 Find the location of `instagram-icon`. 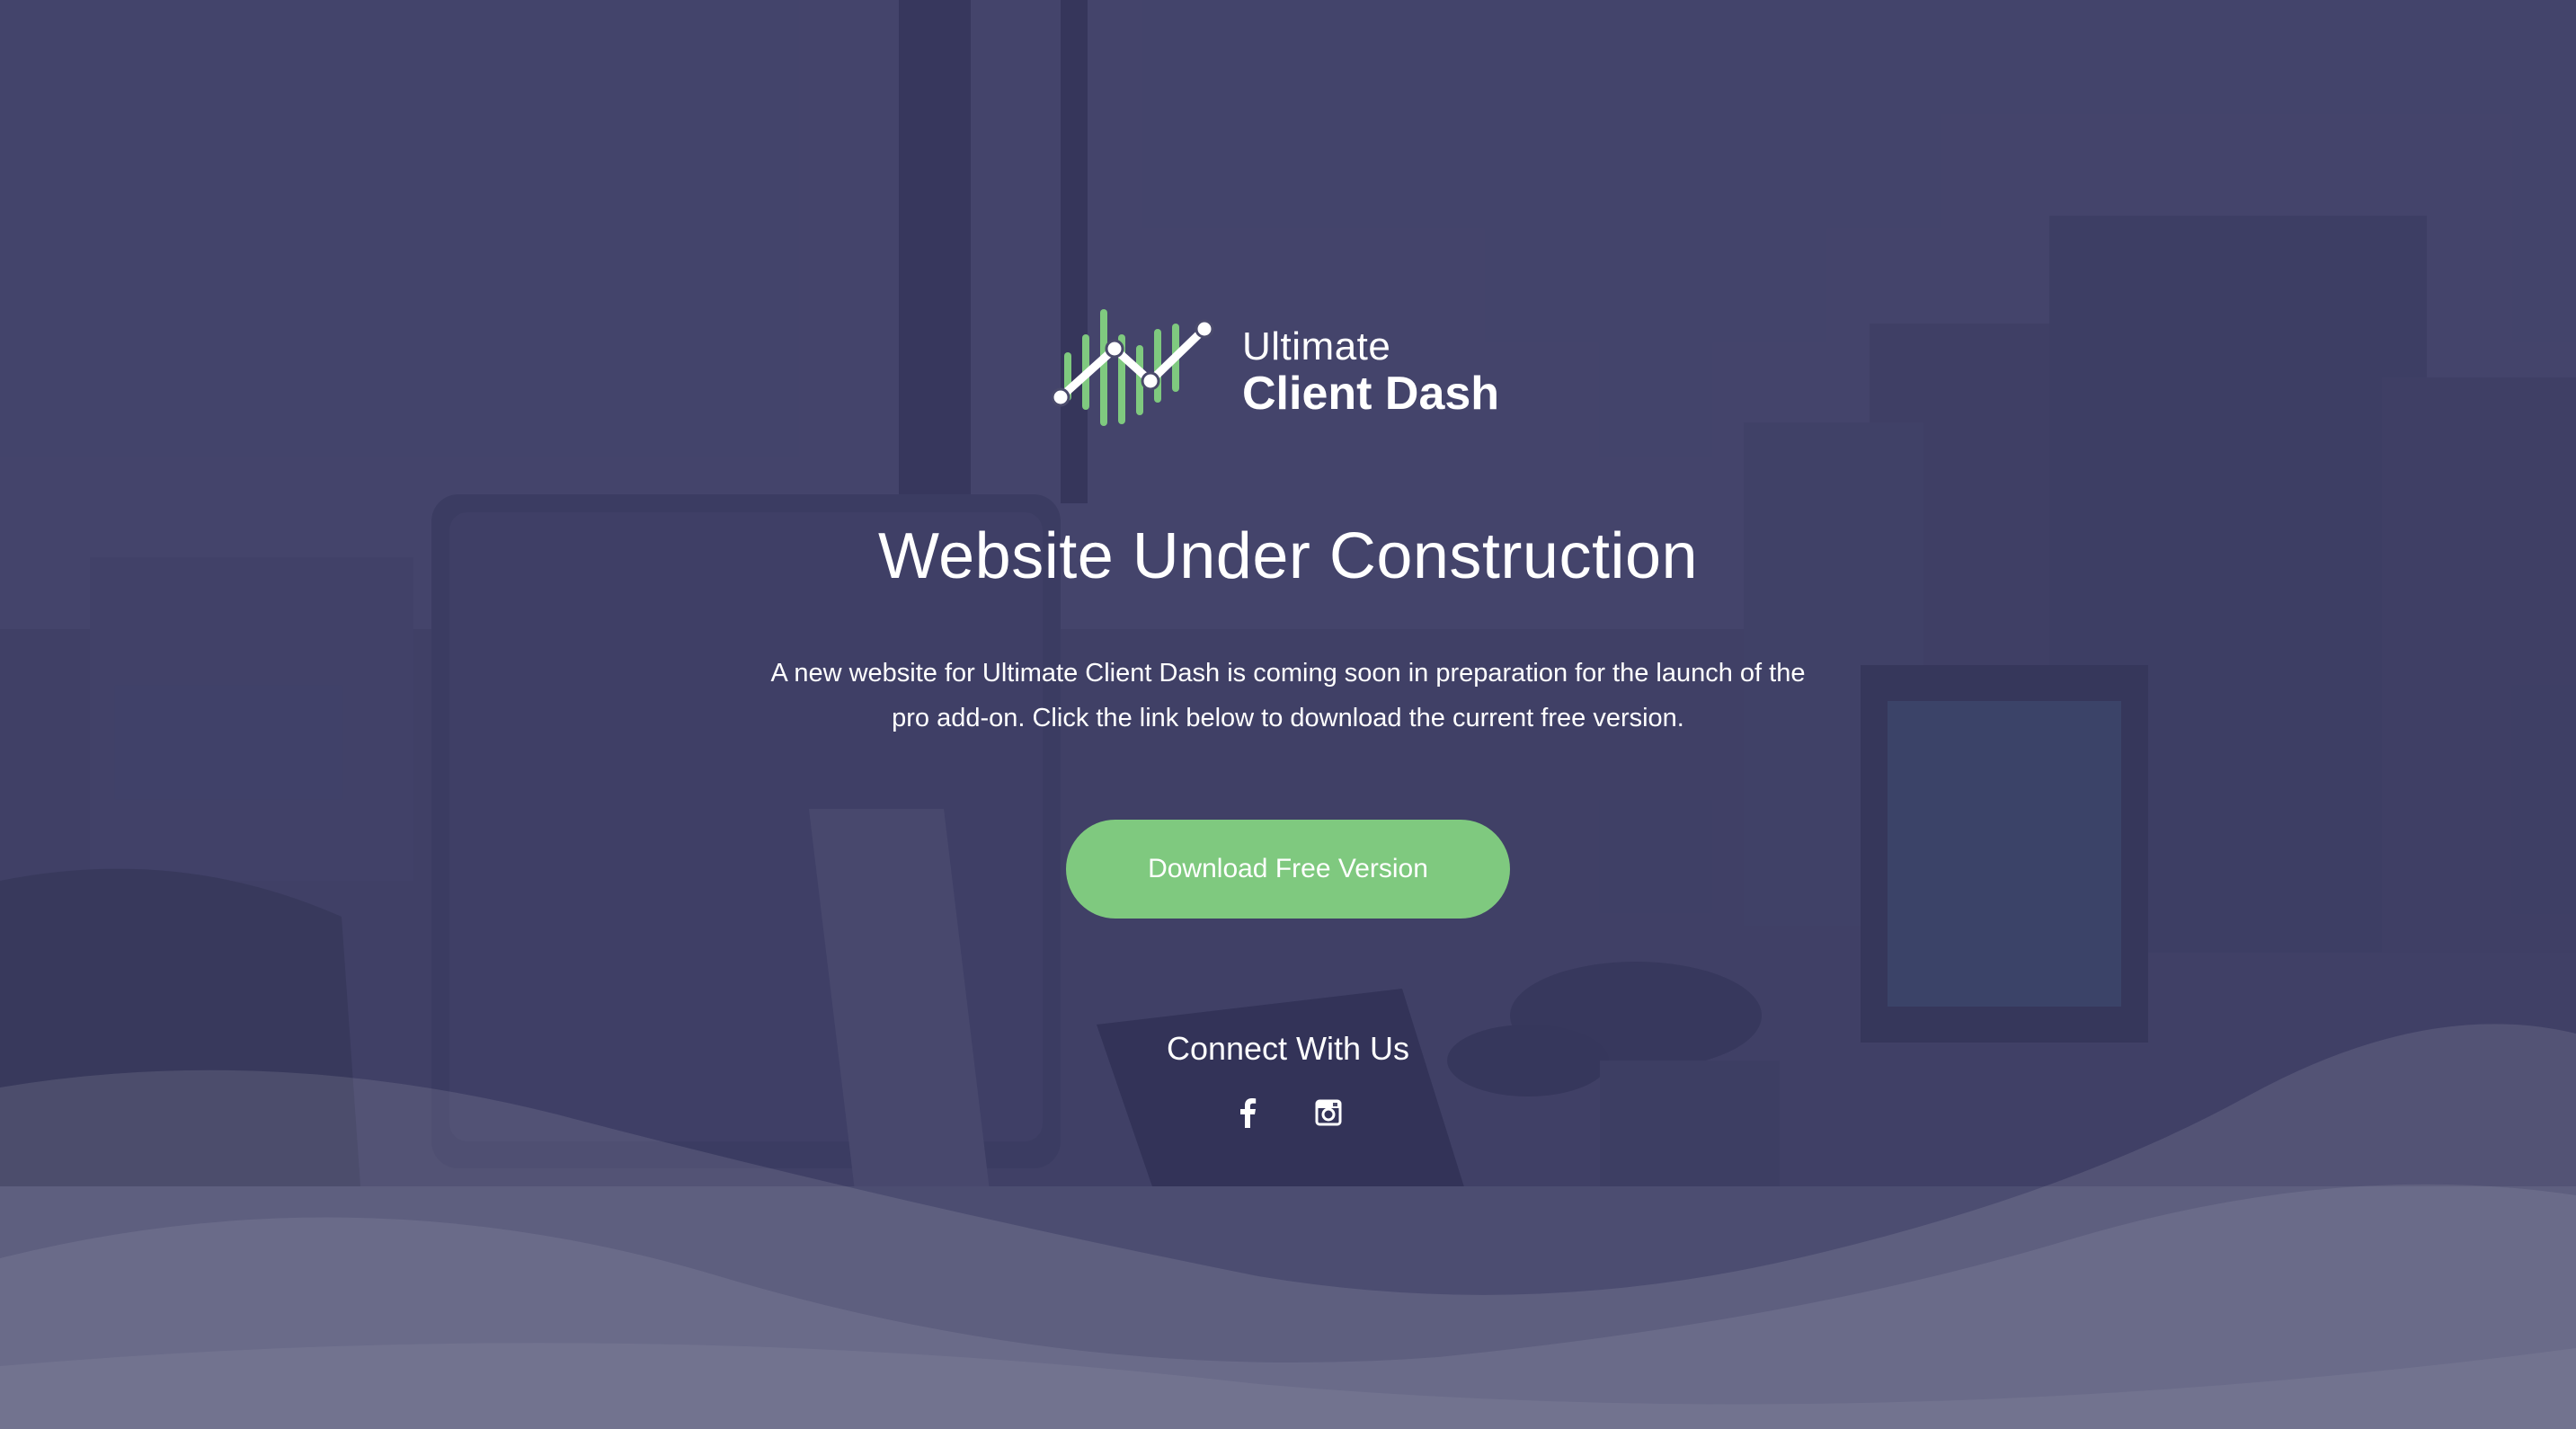

instagram-icon is located at coordinates (1328, 1113).